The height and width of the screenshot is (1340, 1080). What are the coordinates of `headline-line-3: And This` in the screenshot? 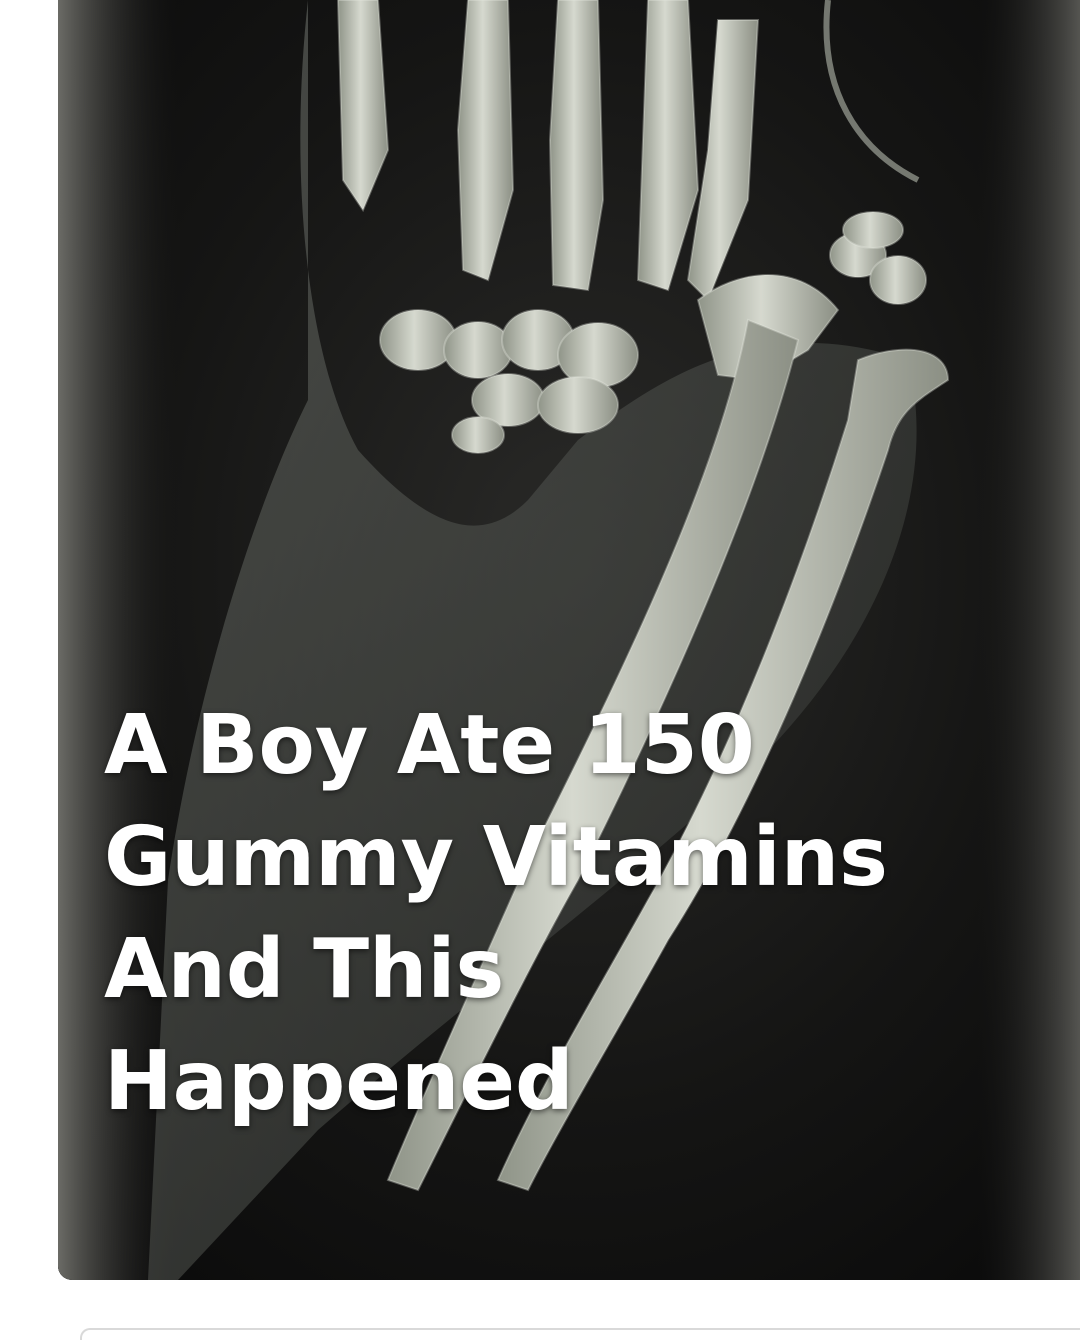 It's located at (304, 969).